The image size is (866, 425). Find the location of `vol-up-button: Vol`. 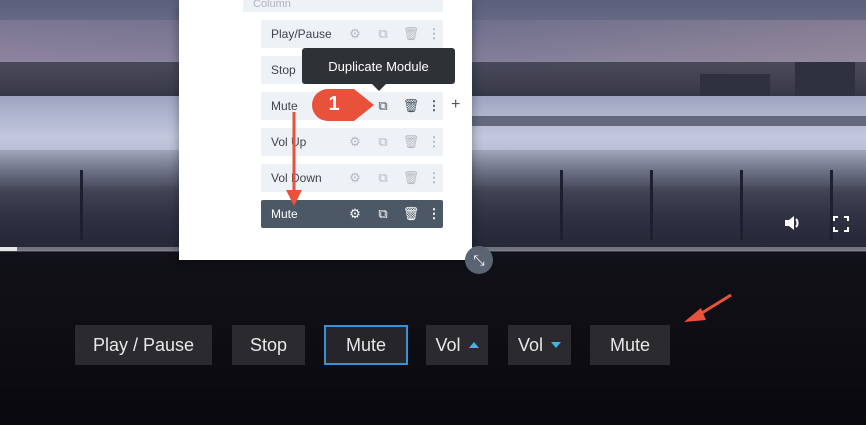

vol-up-button: Vol is located at coordinates (457, 345).